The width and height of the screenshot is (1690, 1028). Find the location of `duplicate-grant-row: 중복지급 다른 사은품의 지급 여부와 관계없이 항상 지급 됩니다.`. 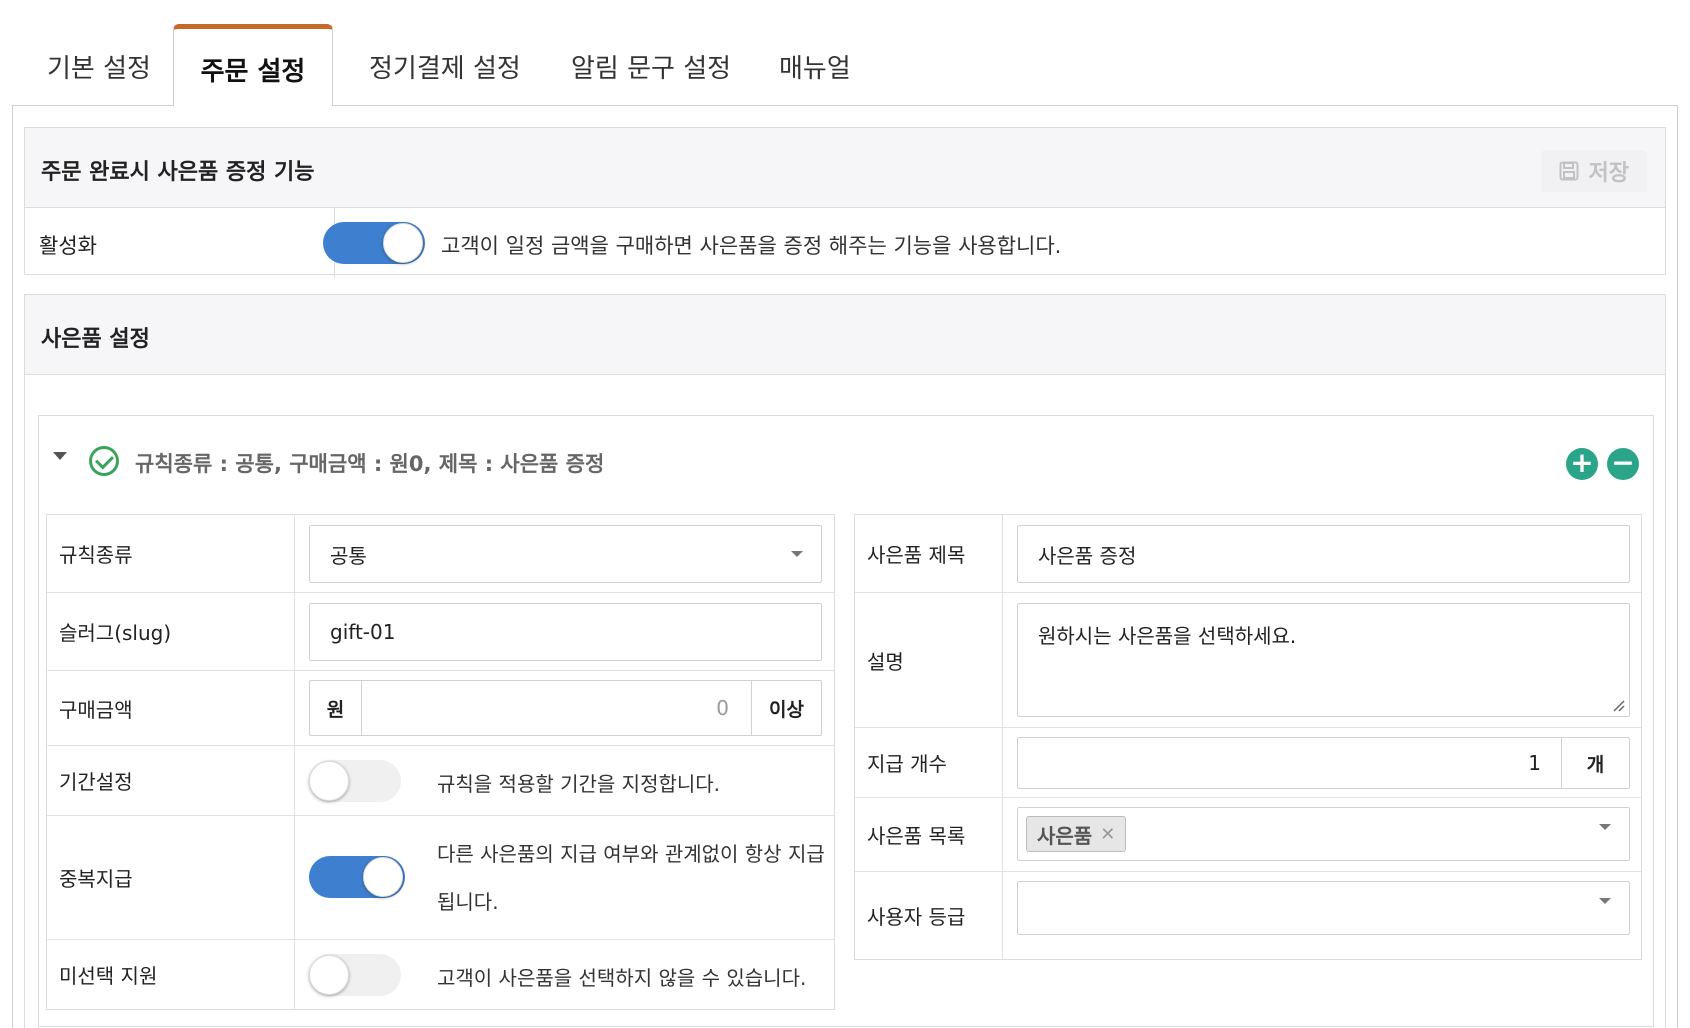

duplicate-grant-row: 중복지급 다른 사은품의 지급 여부와 관계없이 항상 지급 됩니다. is located at coordinates (440, 878).